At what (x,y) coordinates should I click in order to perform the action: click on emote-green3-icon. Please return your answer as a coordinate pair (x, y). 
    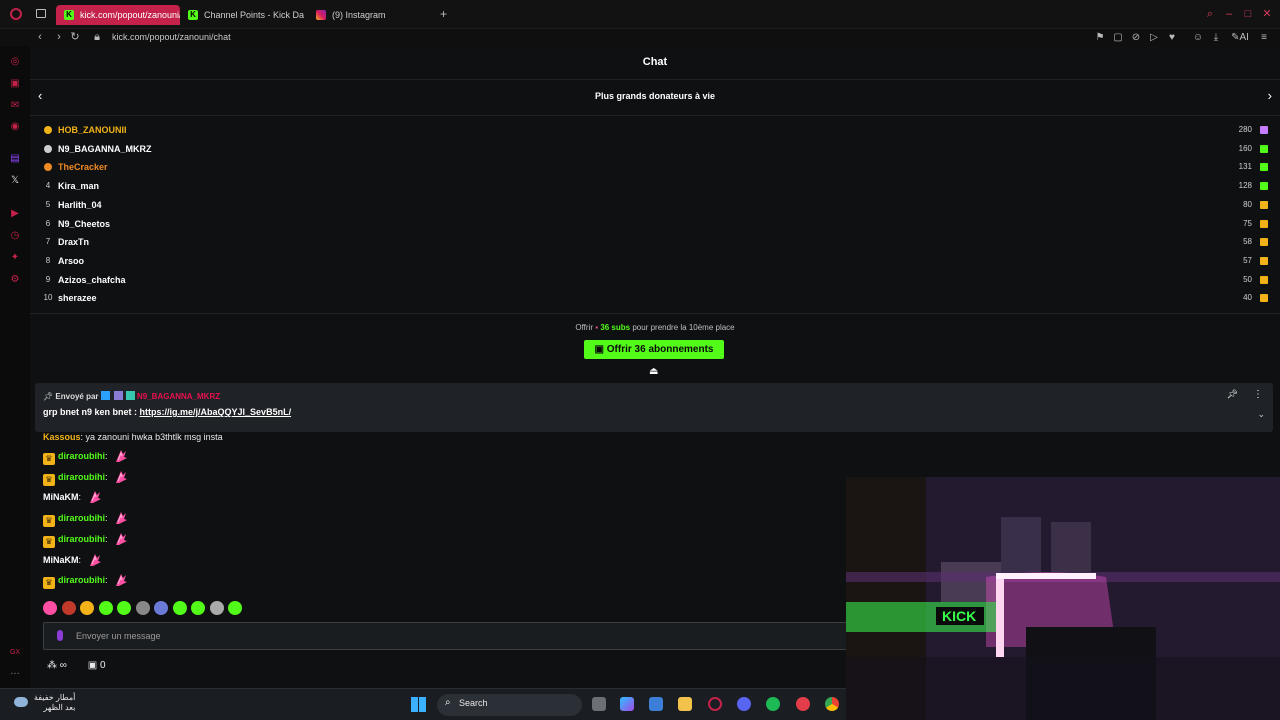
    Looking at the image, I should click on (235, 608).